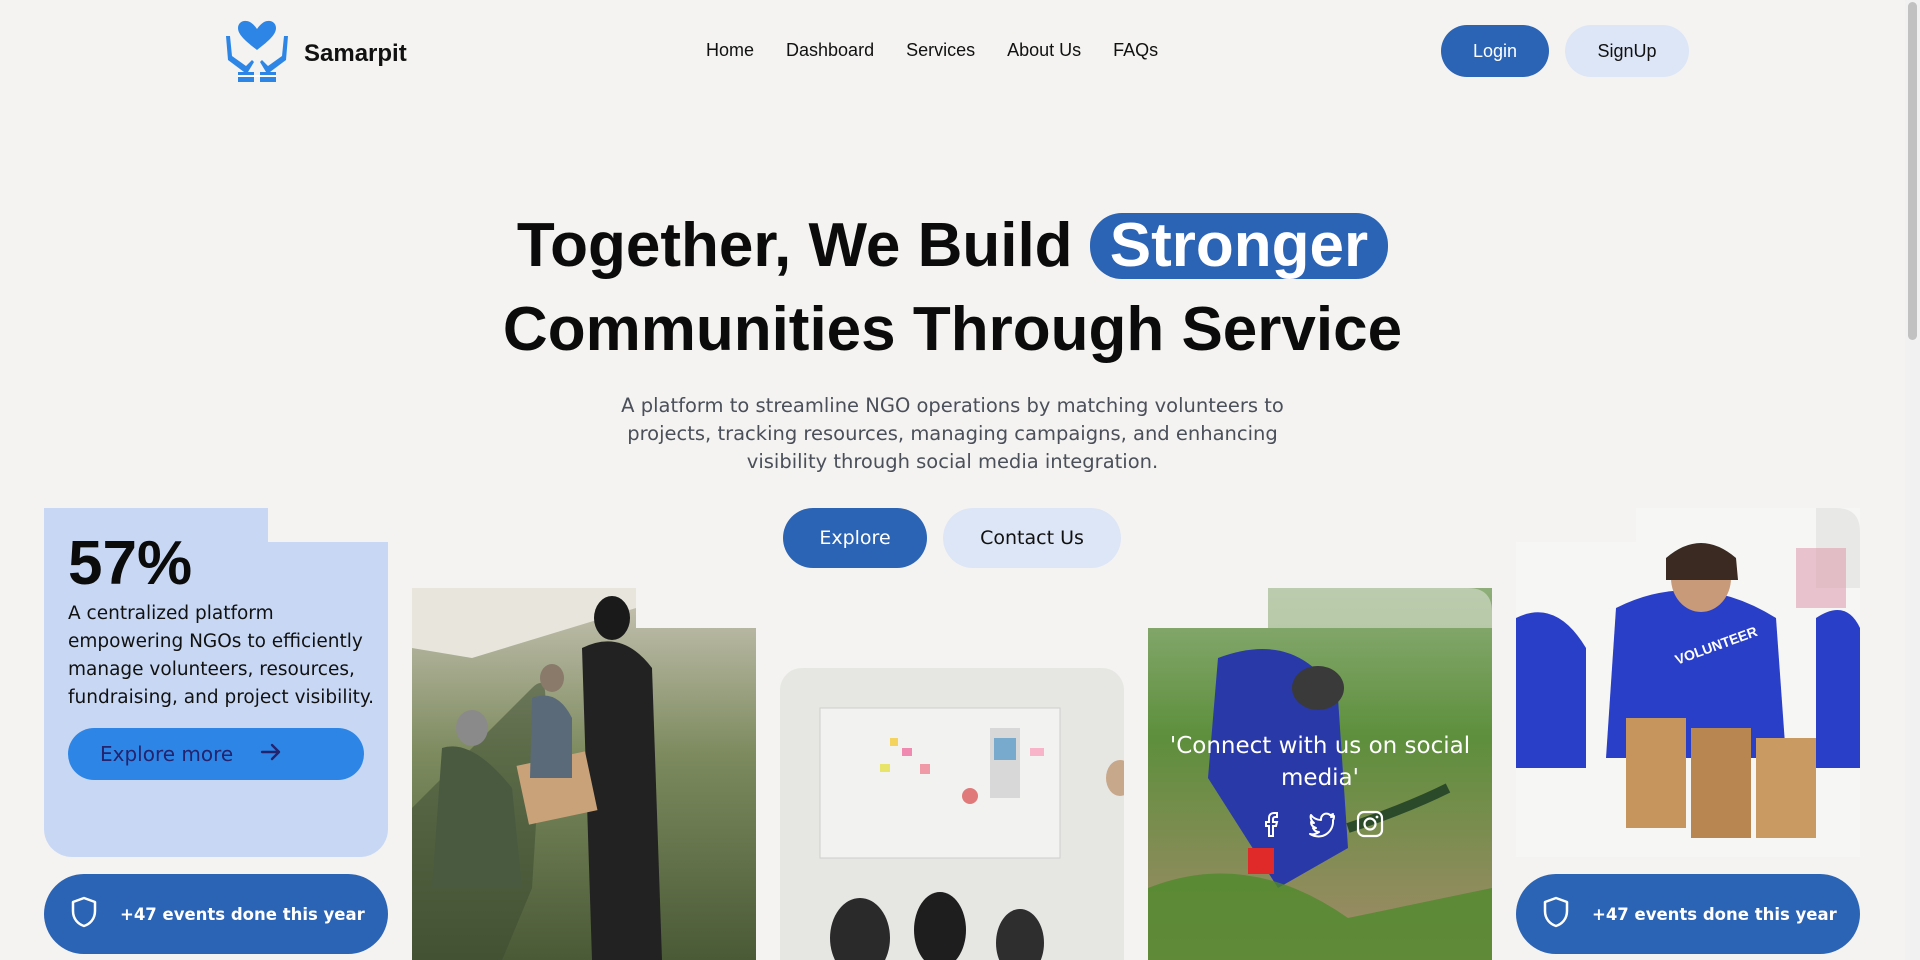  Describe the element at coordinates (1044, 50) in the screenshot. I see `nav-about-us: About Us` at that location.